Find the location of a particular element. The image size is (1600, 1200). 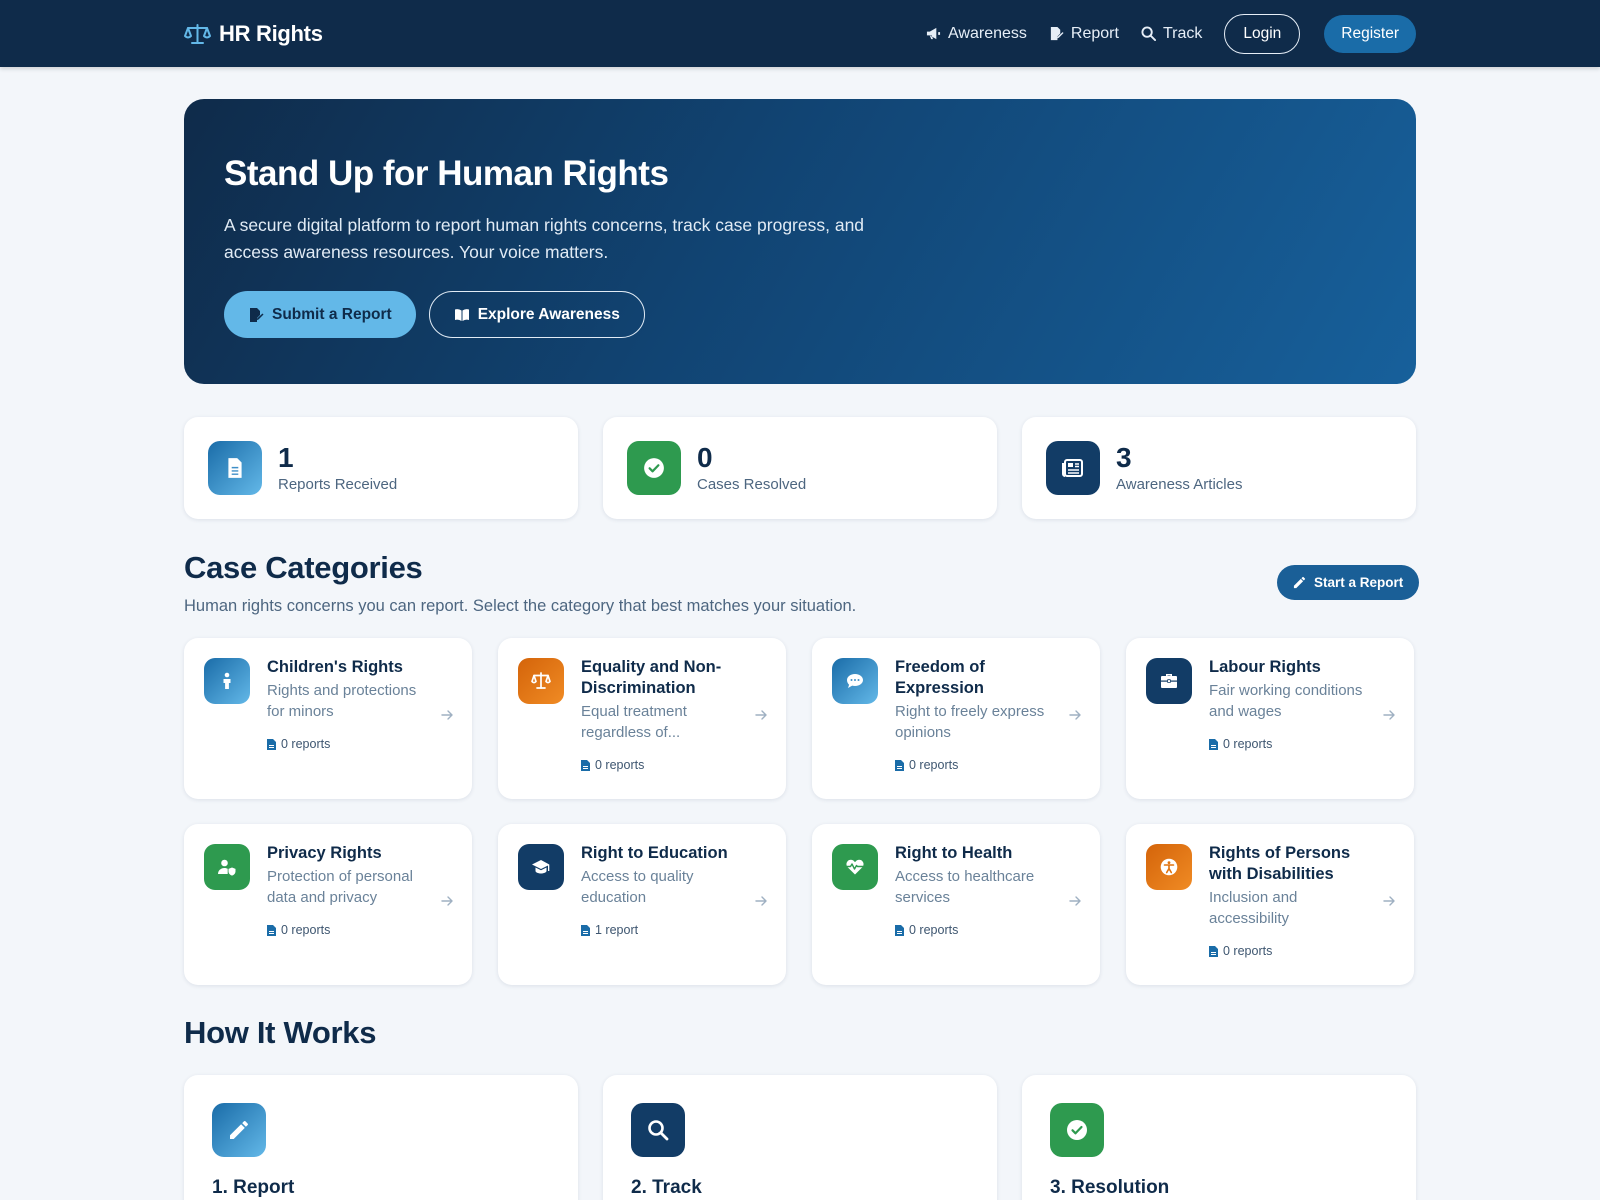

category-title: Privacy Rights is located at coordinates (324, 853).